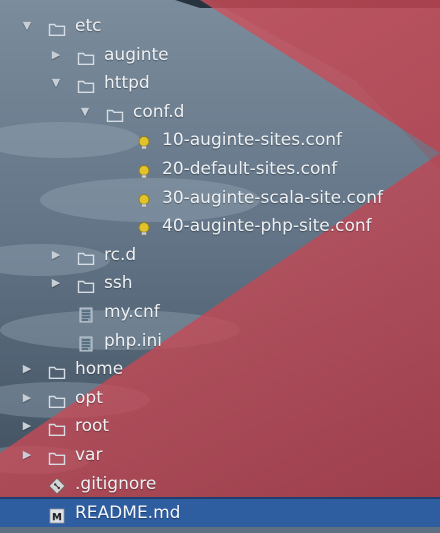 The image size is (440, 533). I want to click on tree-folder-row: ▶ opt, so click(220, 398).